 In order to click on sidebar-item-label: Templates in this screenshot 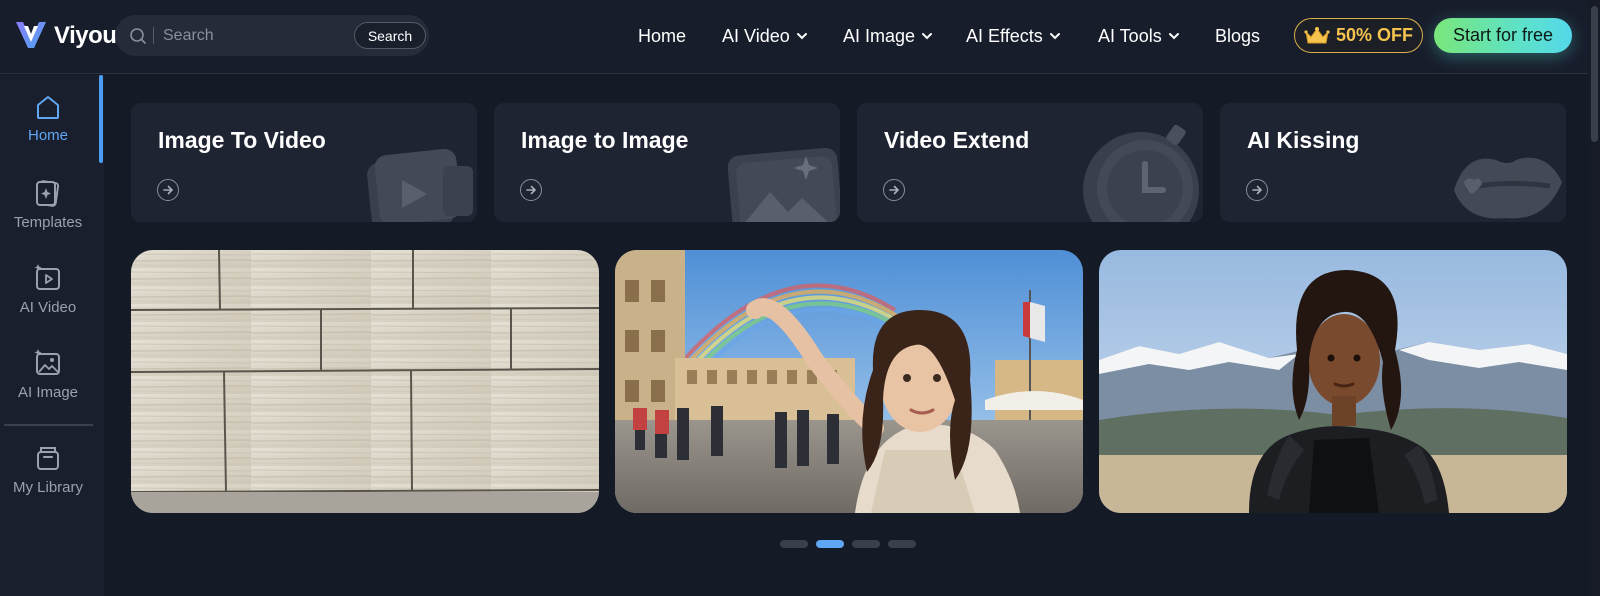, I will do `click(48, 222)`.